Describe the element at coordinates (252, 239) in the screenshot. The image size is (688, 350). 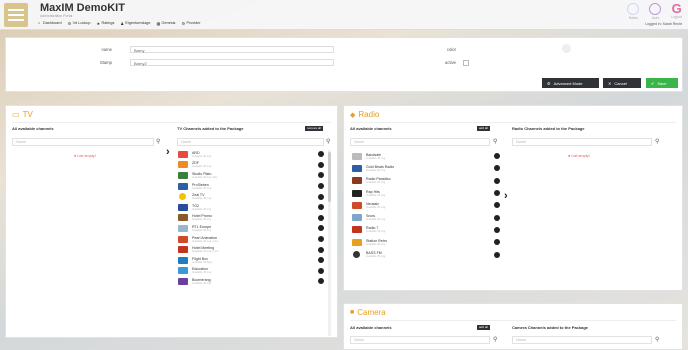
I see `list-item: Pearl Animation Available 45 orig. prom` at that location.